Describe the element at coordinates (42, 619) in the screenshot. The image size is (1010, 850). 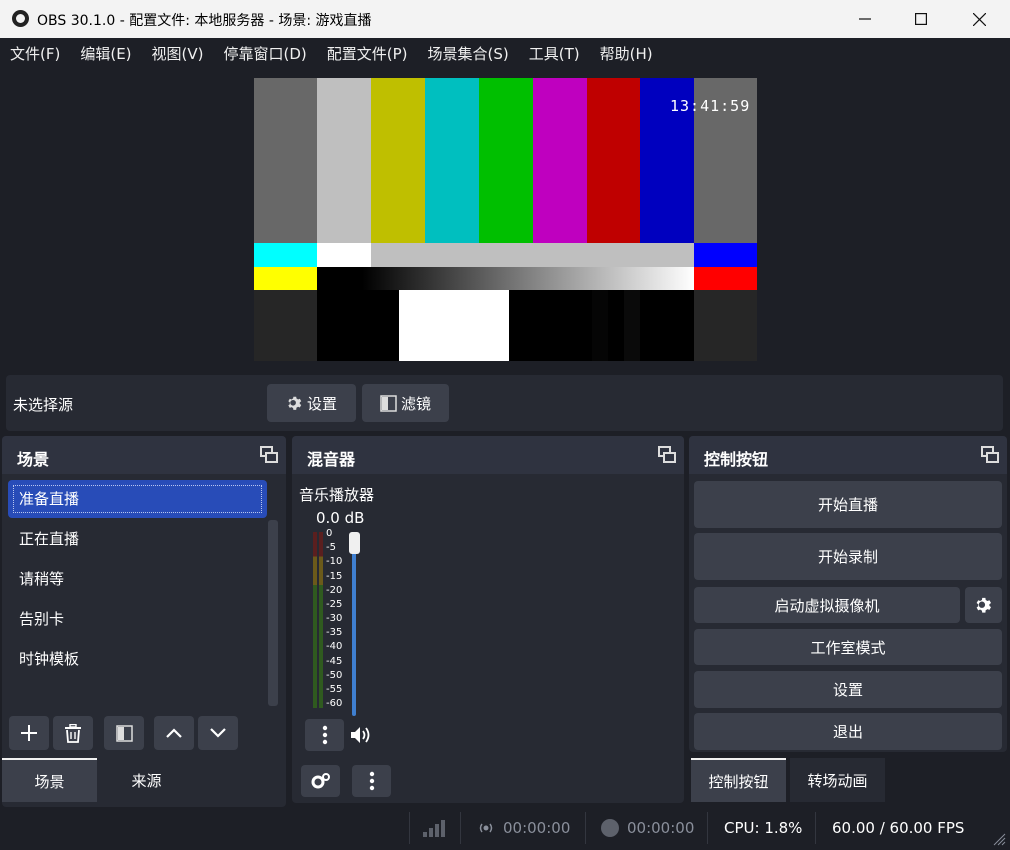
I see `scene-item-label: 告别卡` at that location.